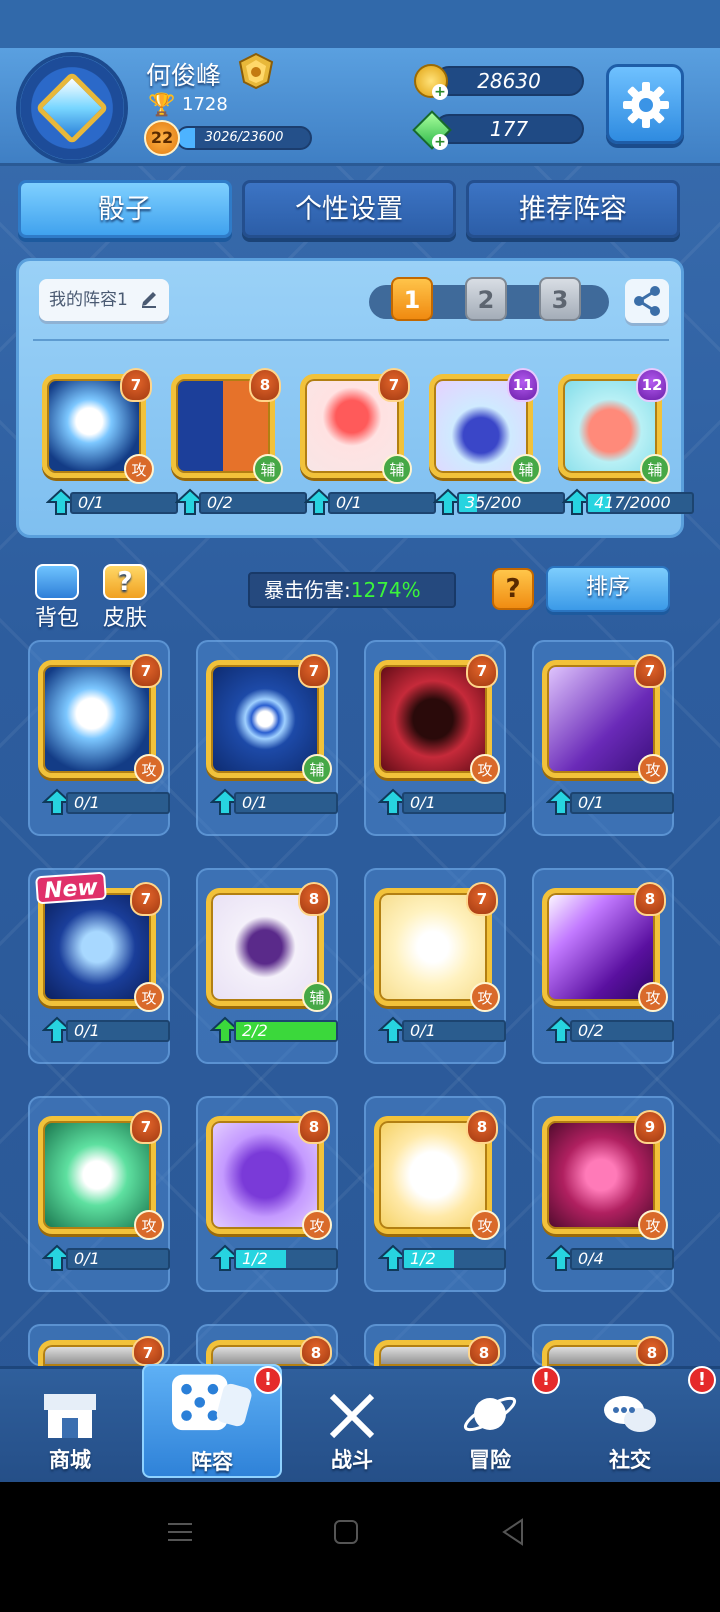 Image resolution: width=720 pixels, height=1612 pixels. I want to click on crossed-swords-icon, so click(352, 1416).